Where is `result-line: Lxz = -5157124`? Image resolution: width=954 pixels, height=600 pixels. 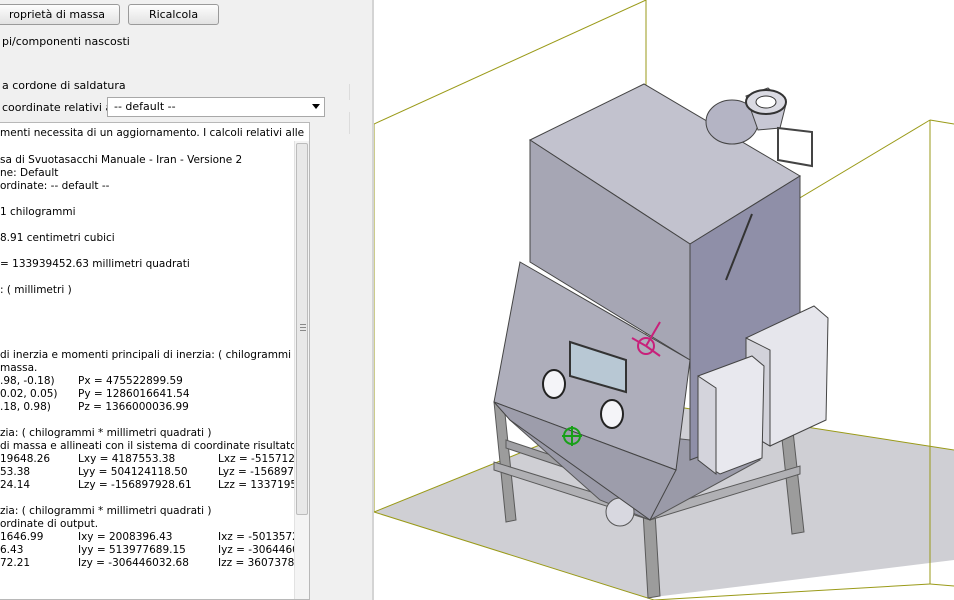 result-line: Lxz = -5157124 is located at coordinates (260, 459).